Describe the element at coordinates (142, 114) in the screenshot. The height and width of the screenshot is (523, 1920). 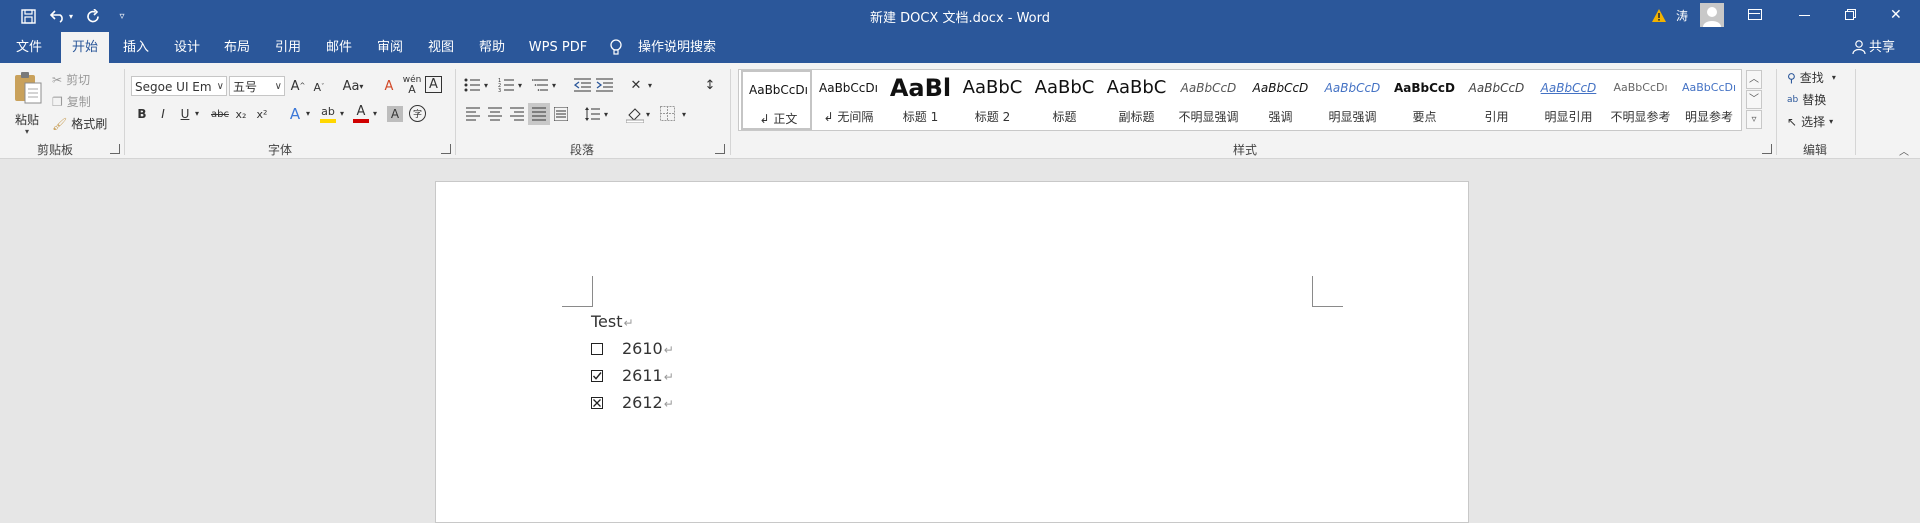
I see `bold-icon: B` at that location.